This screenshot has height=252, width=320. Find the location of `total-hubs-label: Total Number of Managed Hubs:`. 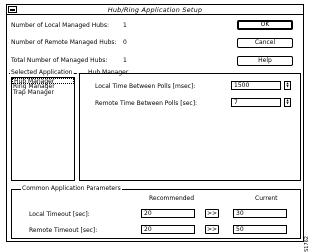

total-hubs-label: Total Number of Managed Hubs: is located at coordinates (59, 60).